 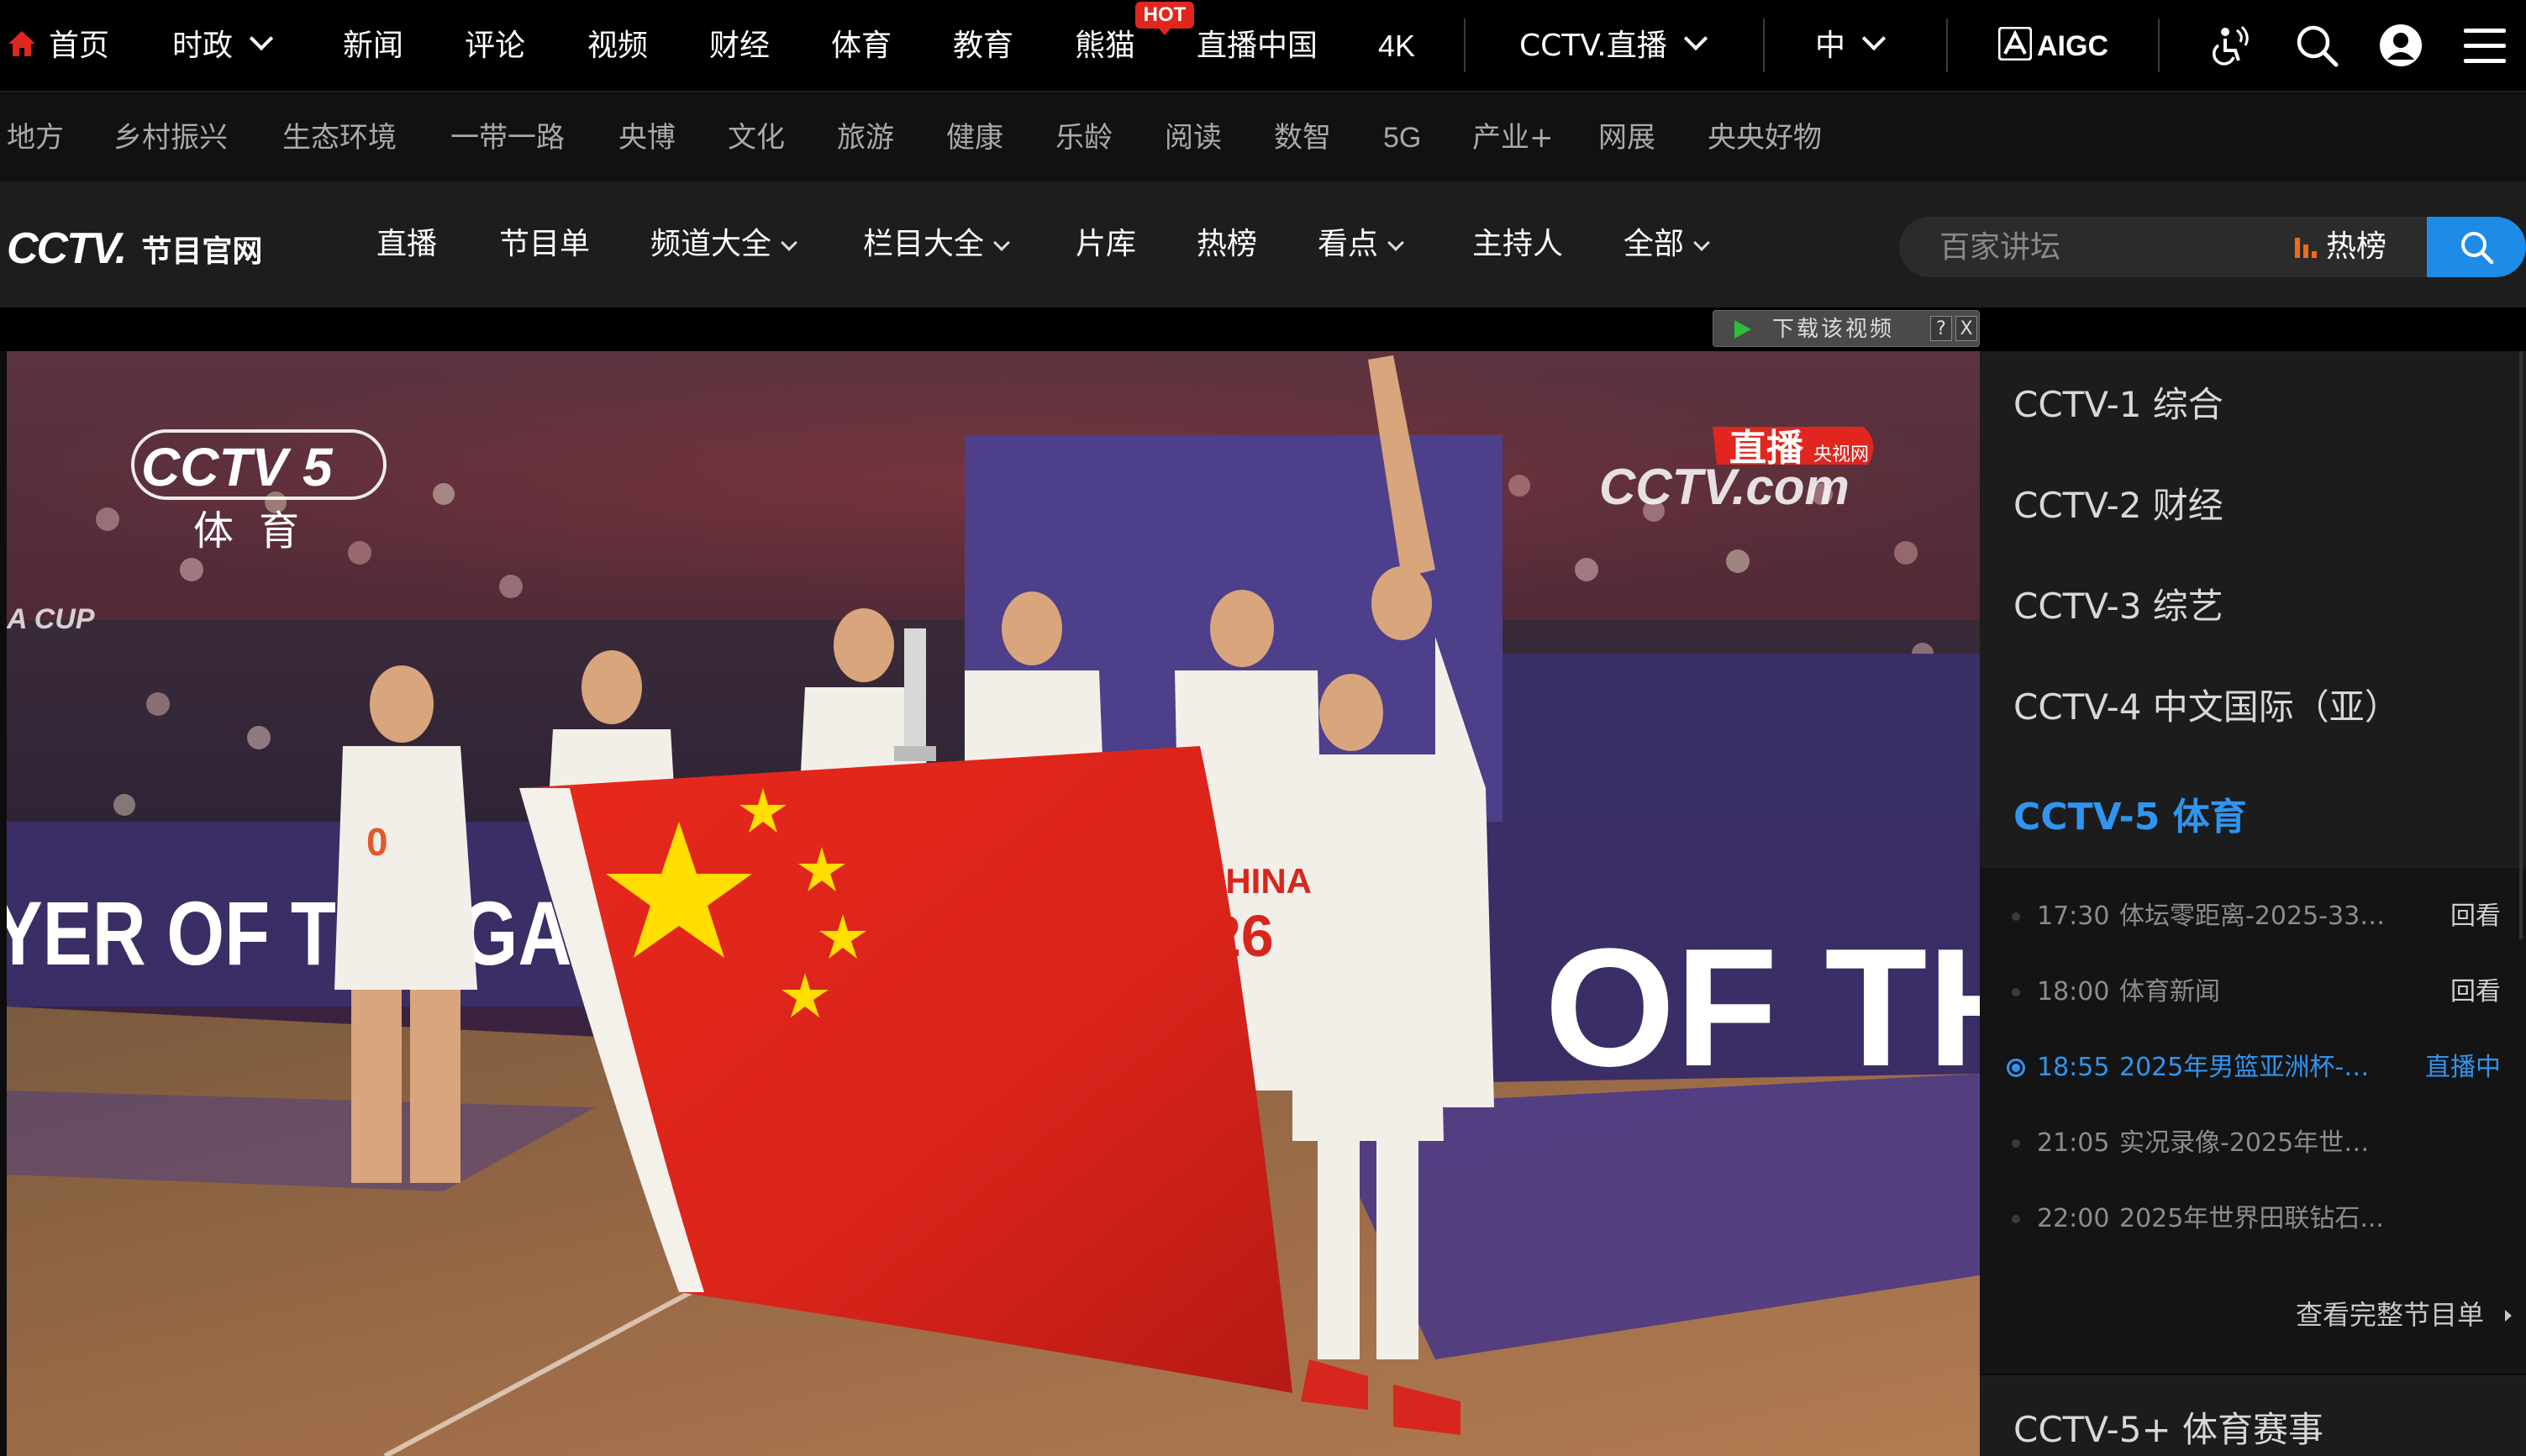 I want to click on subnav-item: 旅游, so click(x=865, y=137).